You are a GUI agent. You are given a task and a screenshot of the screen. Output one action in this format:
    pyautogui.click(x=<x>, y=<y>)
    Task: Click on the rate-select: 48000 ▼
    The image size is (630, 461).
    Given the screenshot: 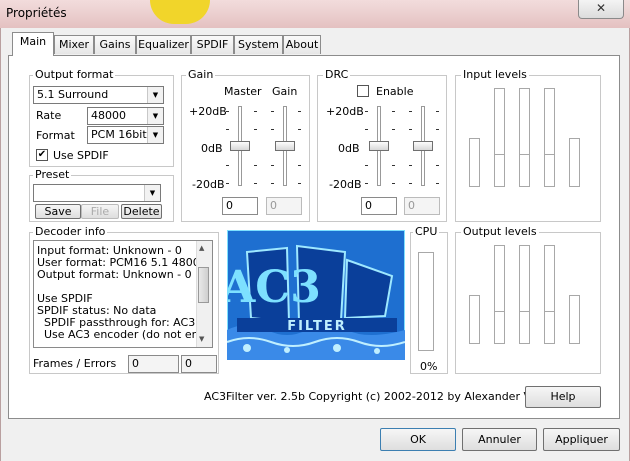 What is the action you would take?
    pyautogui.click(x=125, y=116)
    